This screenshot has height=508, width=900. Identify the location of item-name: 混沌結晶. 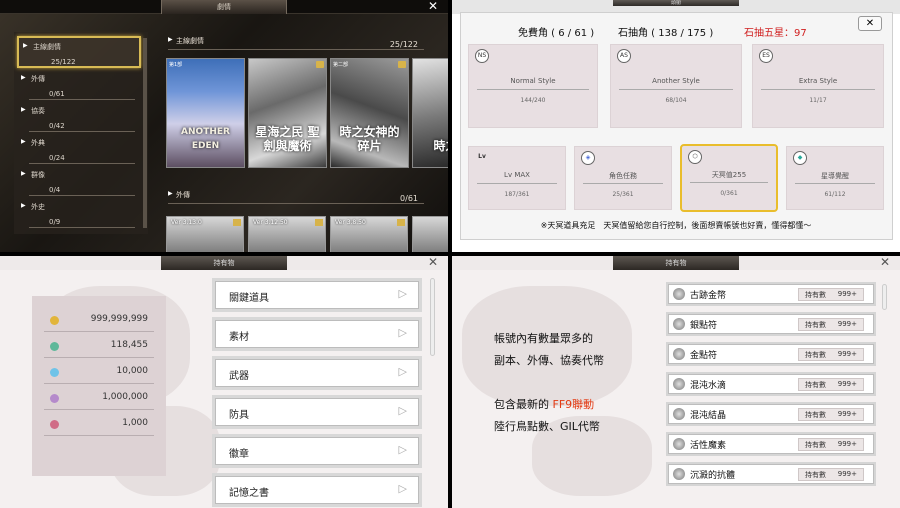
(708, 416).